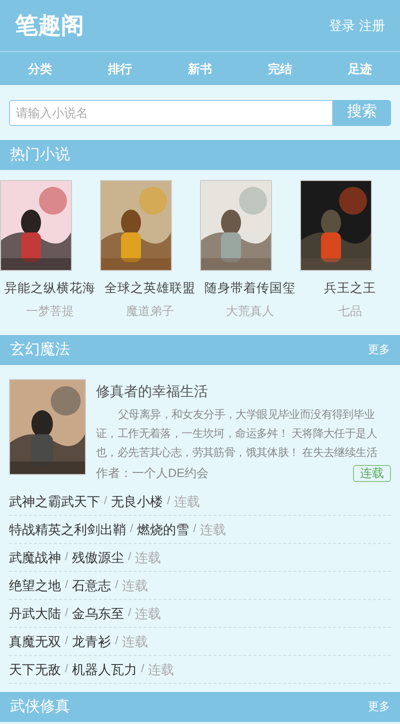 This screenshot has height=724, width=400. What do you see at coordinates (67, 530) in the screenshot?
I see `novel-title: 特战精英之利剑出鞘` at bounding box center [67, 530].